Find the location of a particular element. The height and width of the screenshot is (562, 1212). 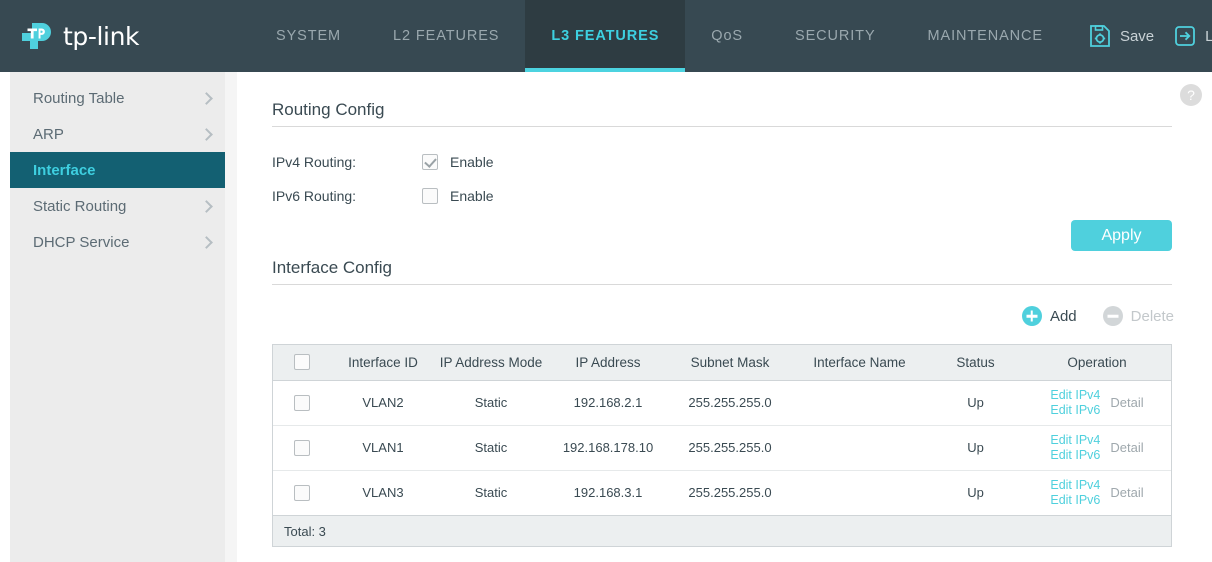

add-label: Add is located at coordinates (1063, 316).